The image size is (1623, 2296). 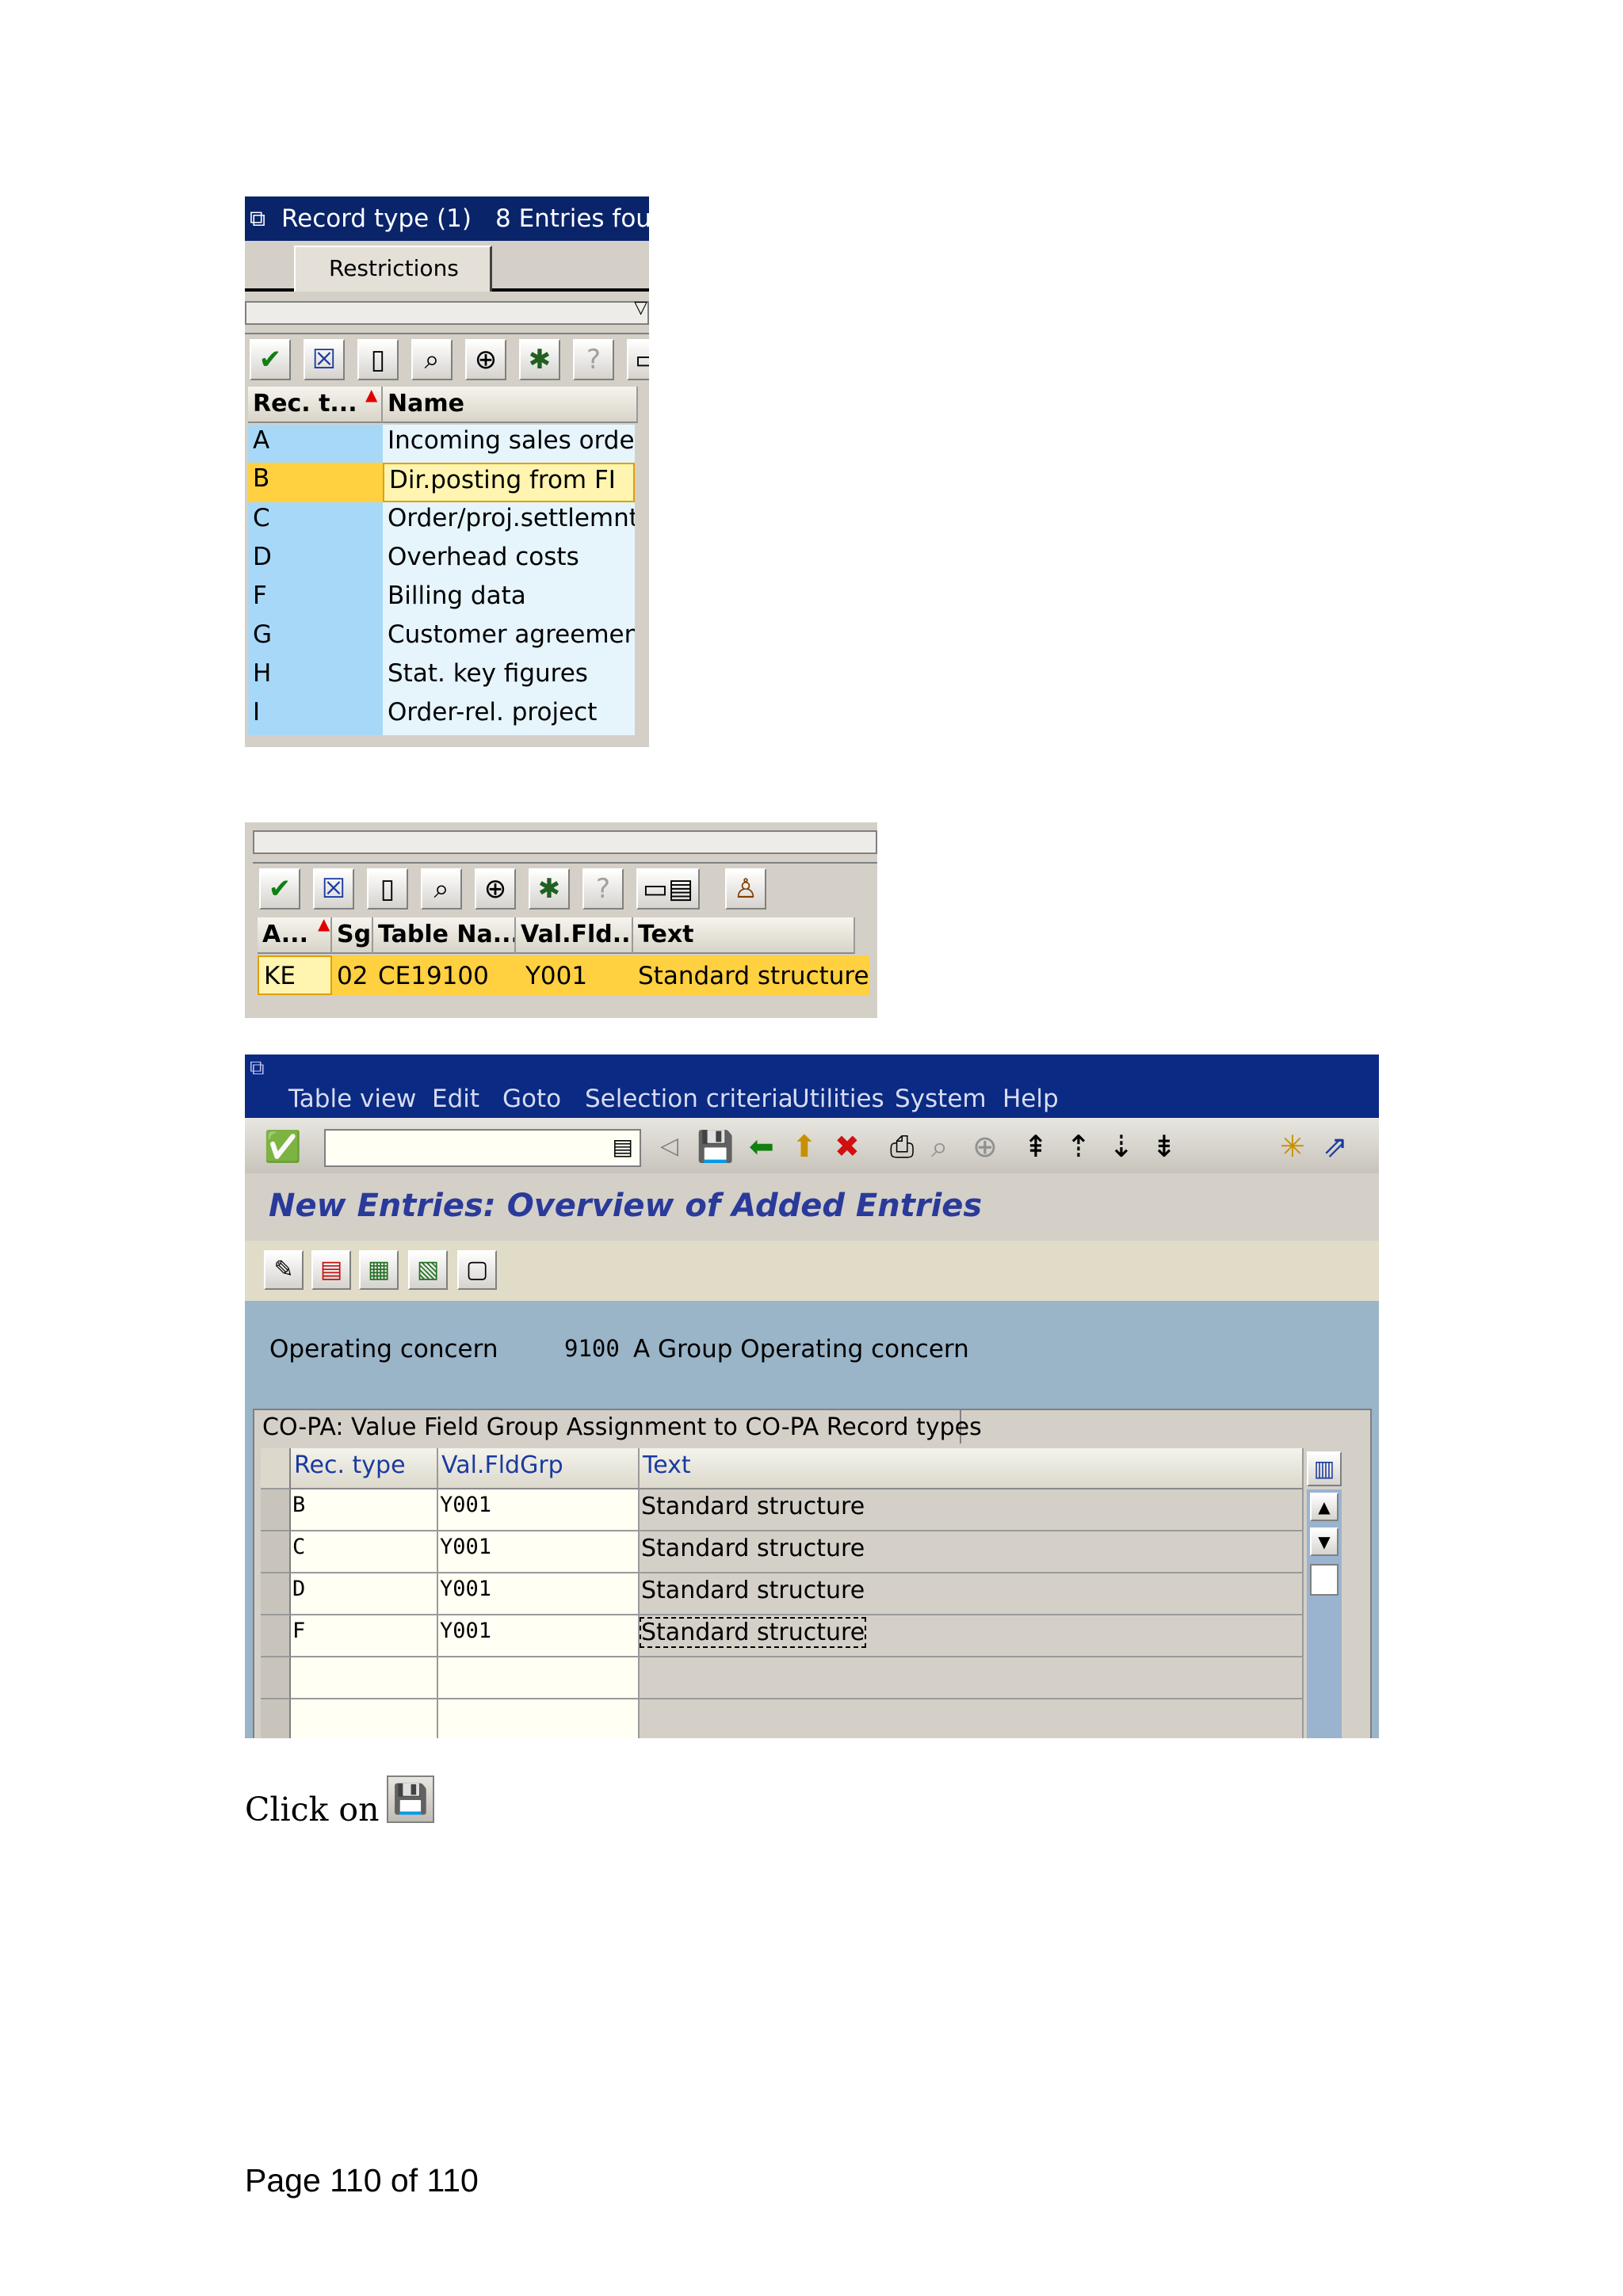 What do you see at coordinates (638, 359) in the screenshot?
I see `print-icon: ▭` at bounding box center [638, 359].